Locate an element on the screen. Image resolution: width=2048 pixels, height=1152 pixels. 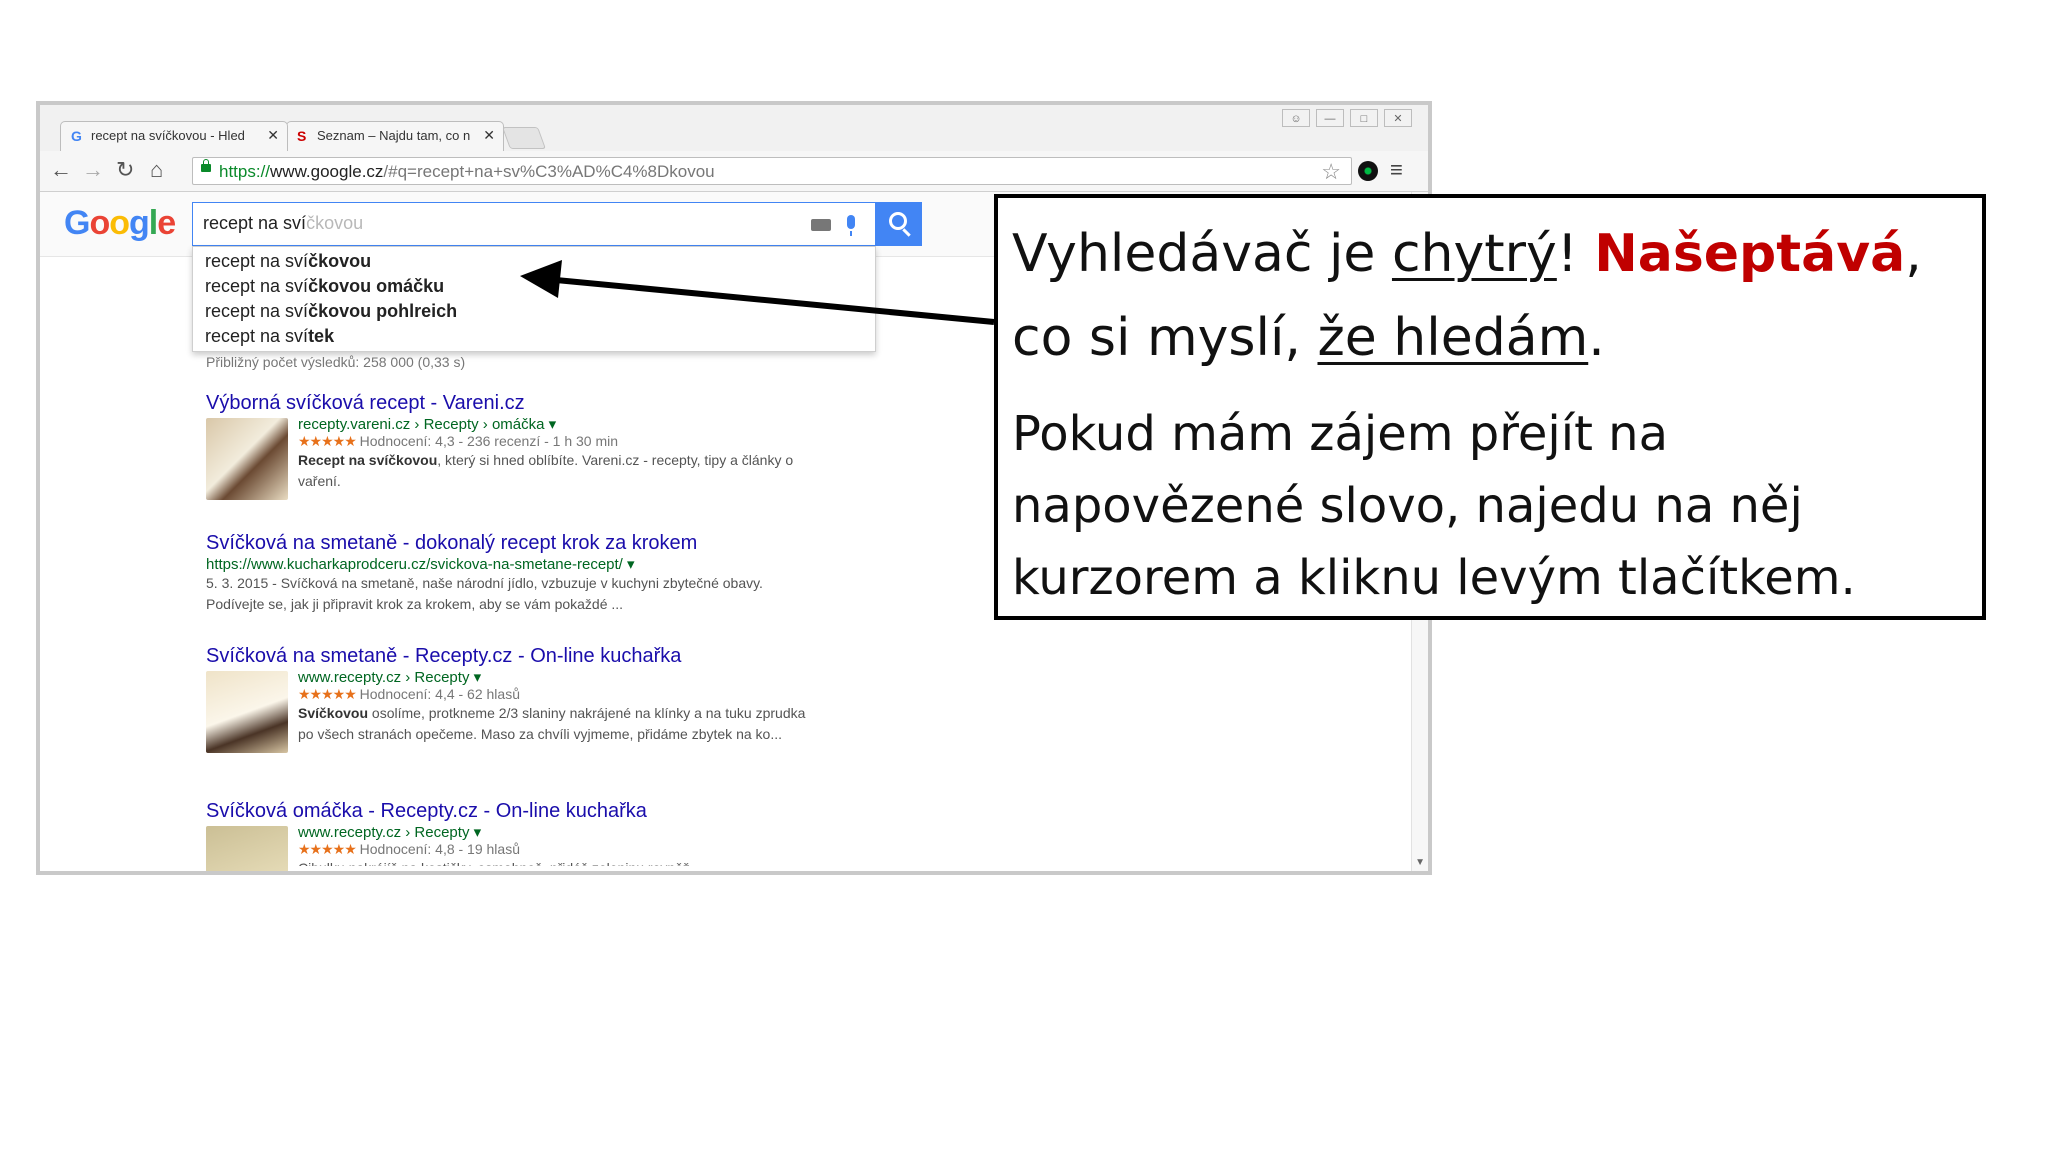
tab-seznam: S Seznam – Najdu tam, co n ✕ is located at coordinates (395, 136).